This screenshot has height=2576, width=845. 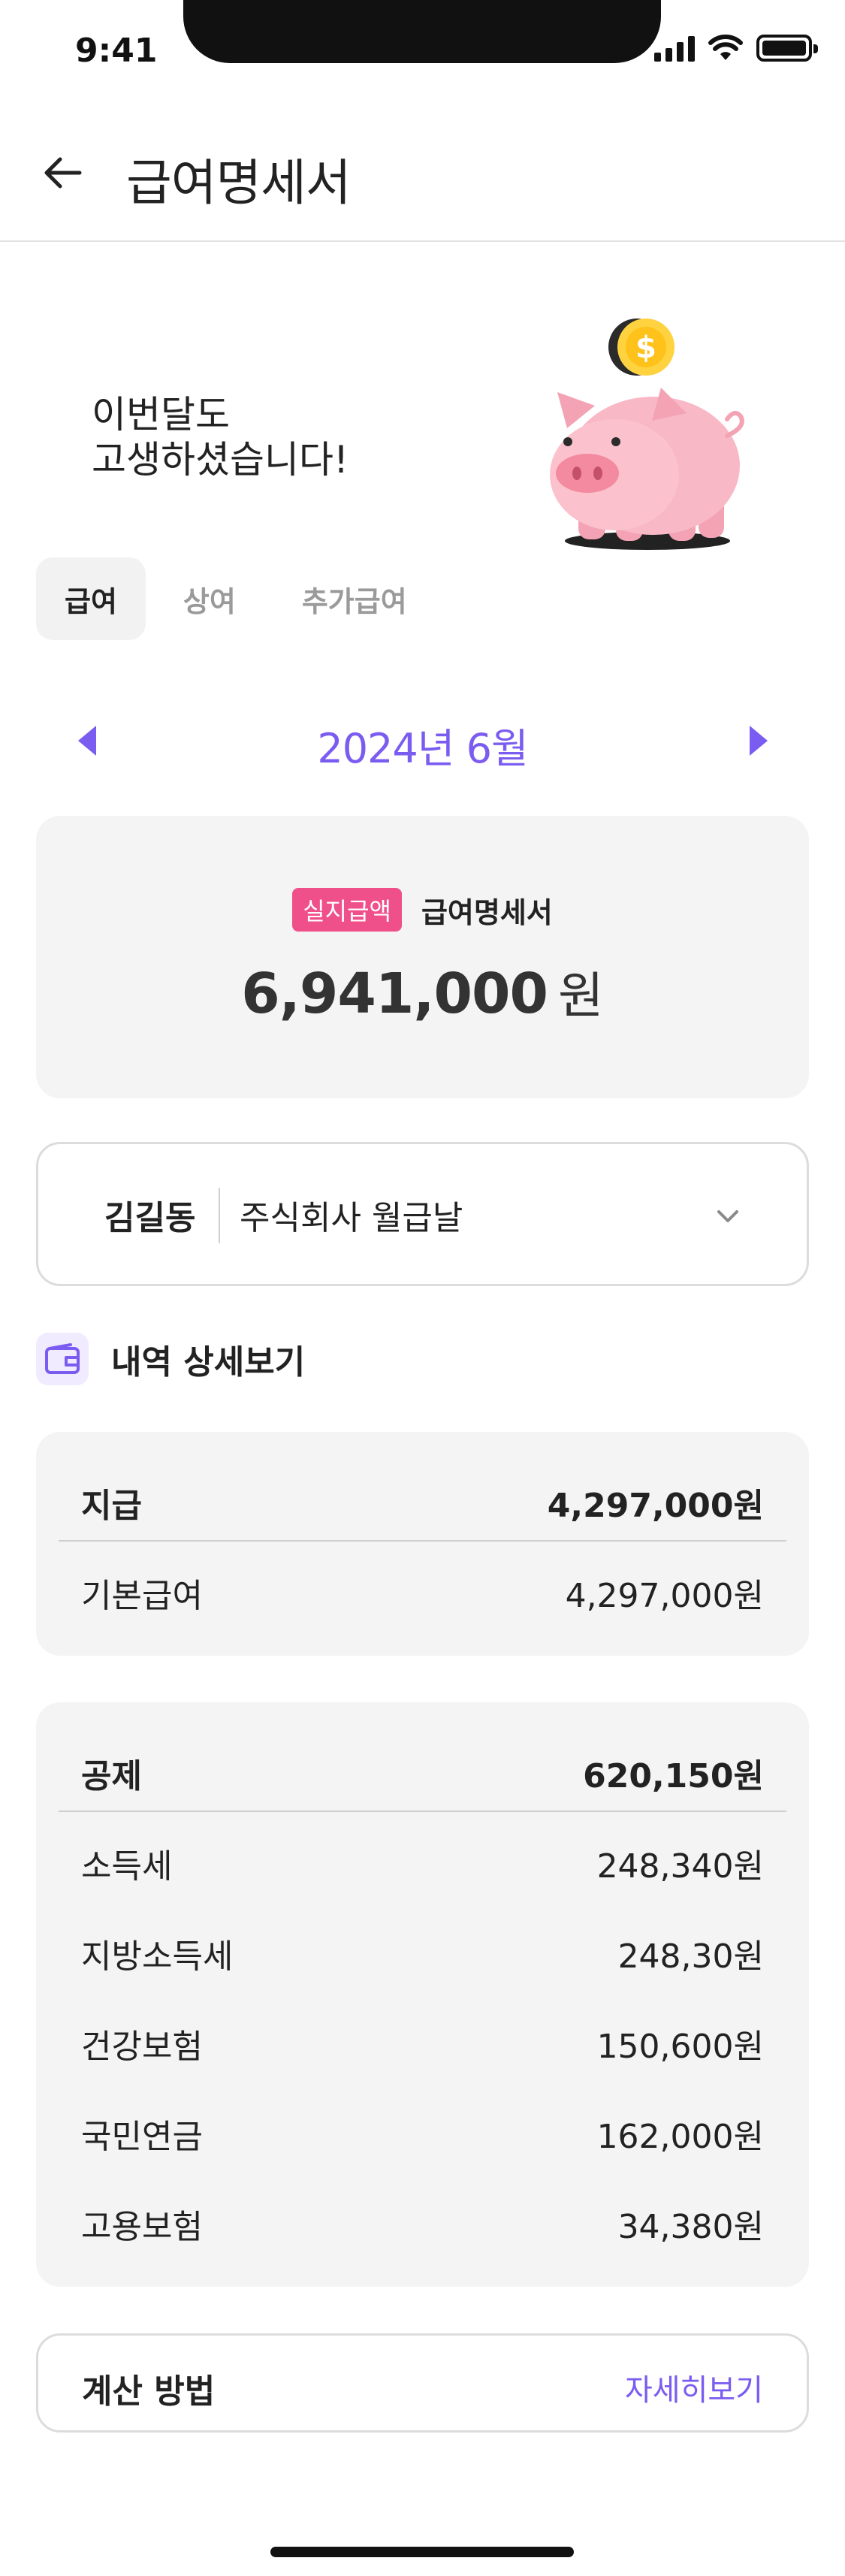 I want to click on net-pay-amount: 6,941,000, so click(x=394, y=994).